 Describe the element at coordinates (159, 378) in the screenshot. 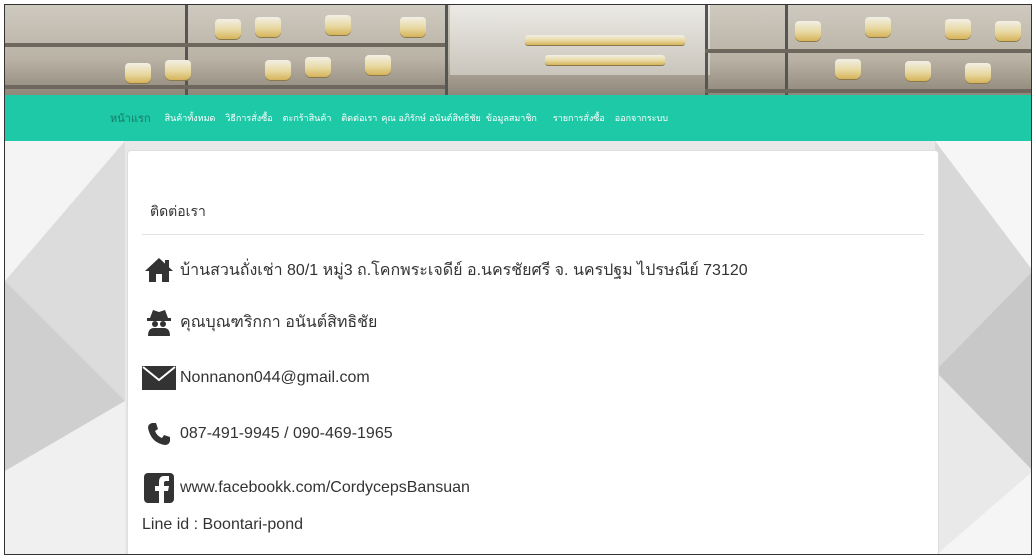

I see `envelope-icon` at that location.